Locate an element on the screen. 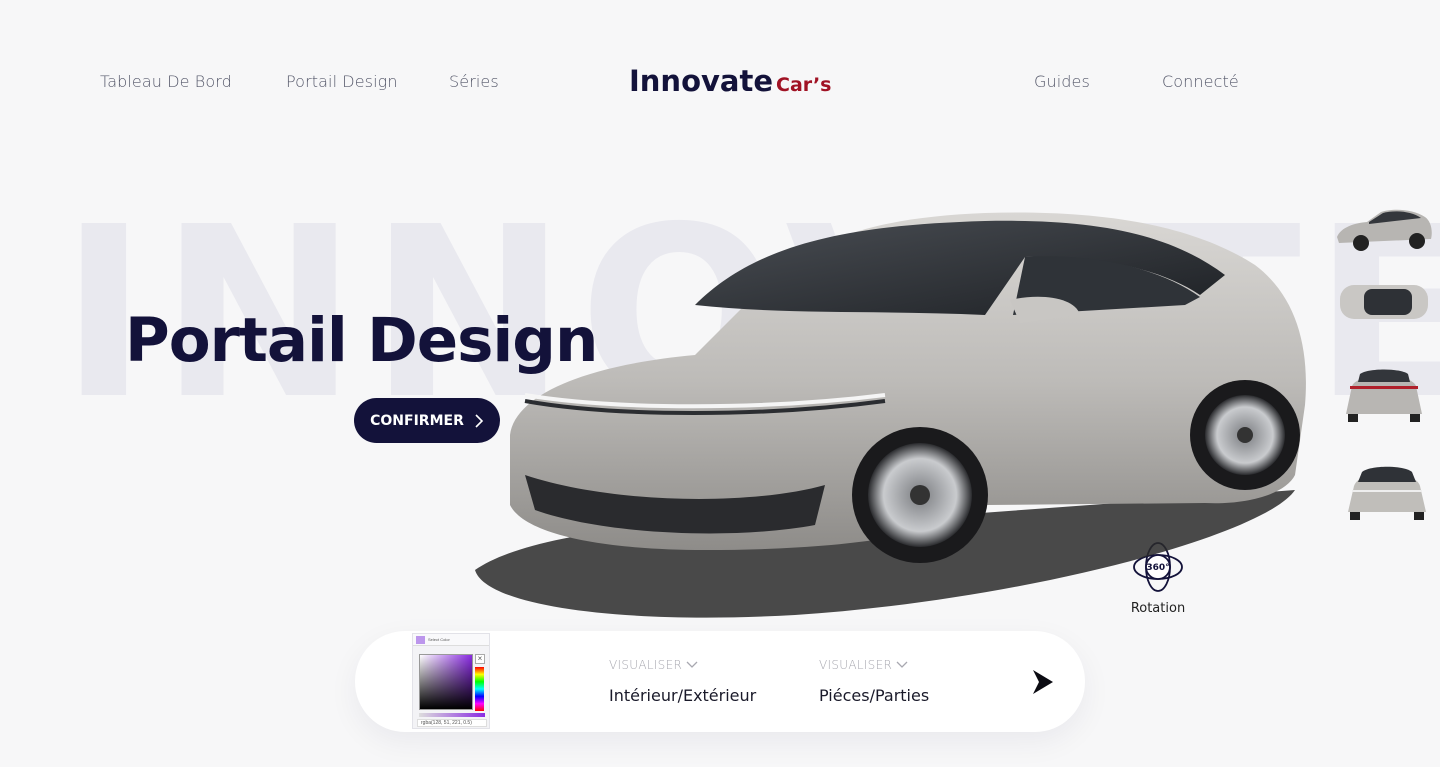 The image size is (1440, 767). close-icon: × is located at coordinates (480, 659).